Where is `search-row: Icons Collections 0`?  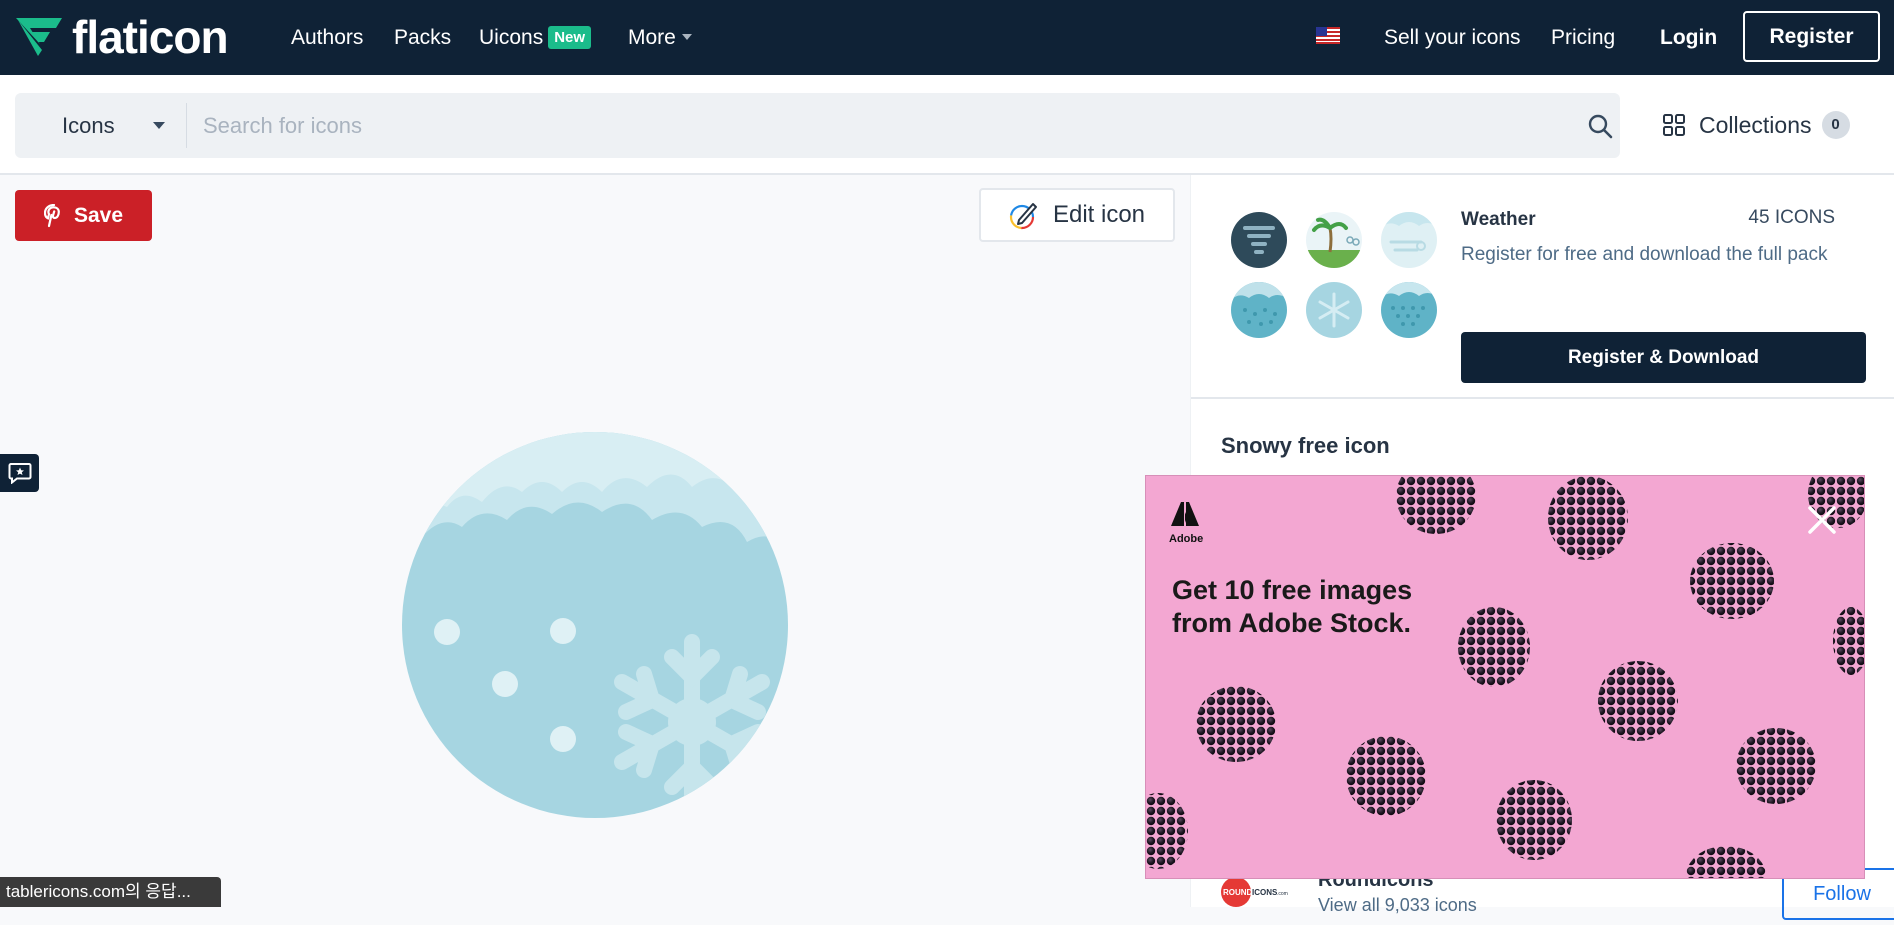
search-row: Icons Collections 0 is located at coordinates (947, 125).